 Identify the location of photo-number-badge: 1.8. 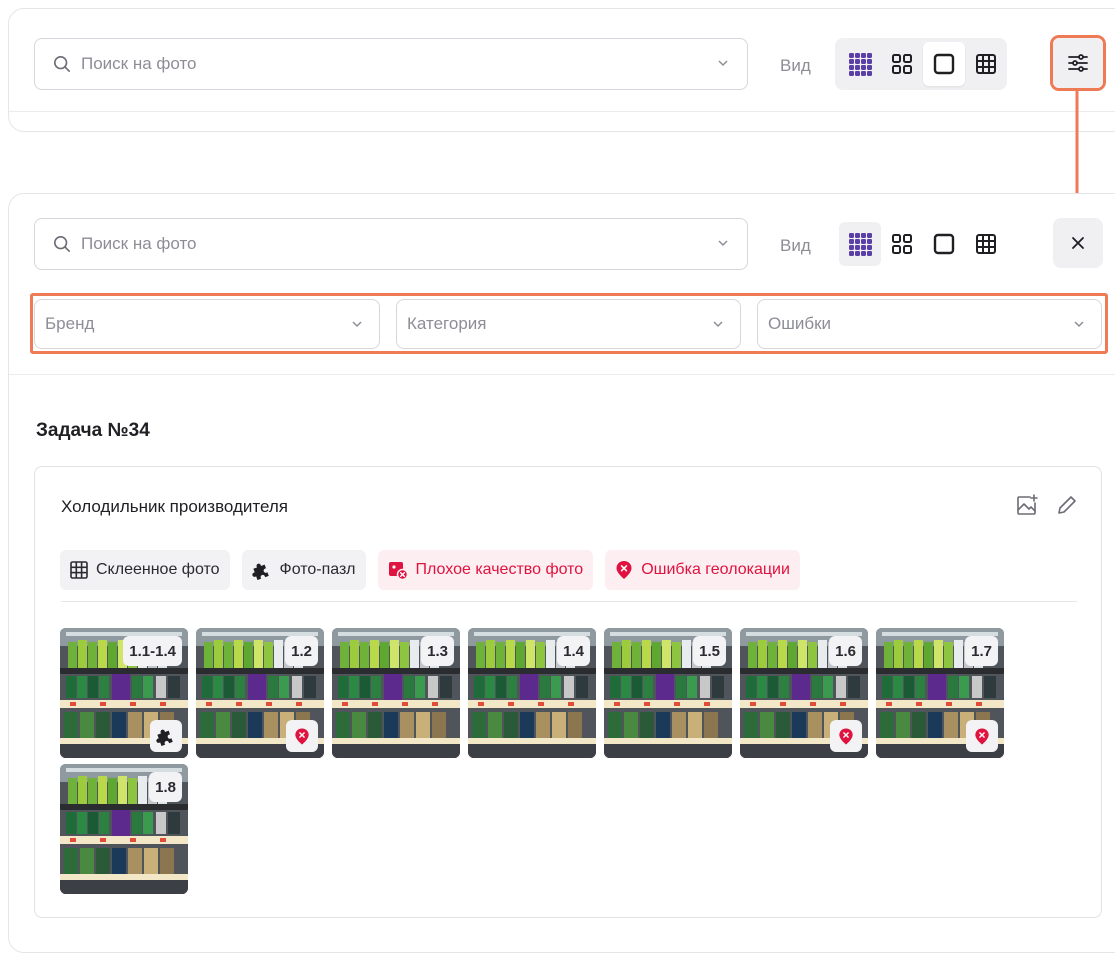
(165, 787).